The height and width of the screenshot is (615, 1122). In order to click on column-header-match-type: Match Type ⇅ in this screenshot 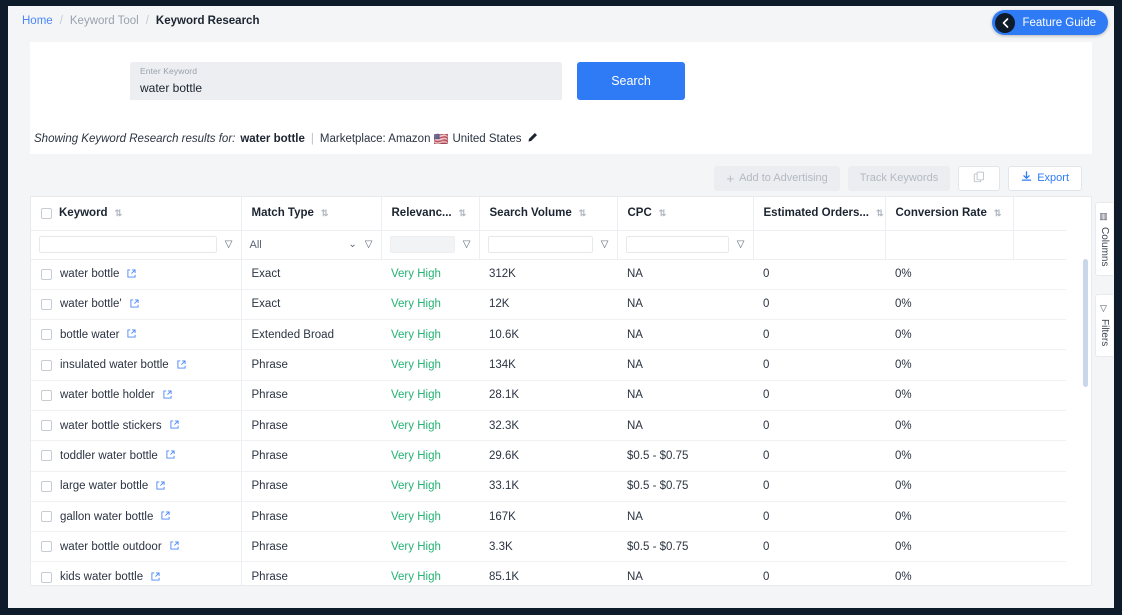, I will do `click(311, 214)`.